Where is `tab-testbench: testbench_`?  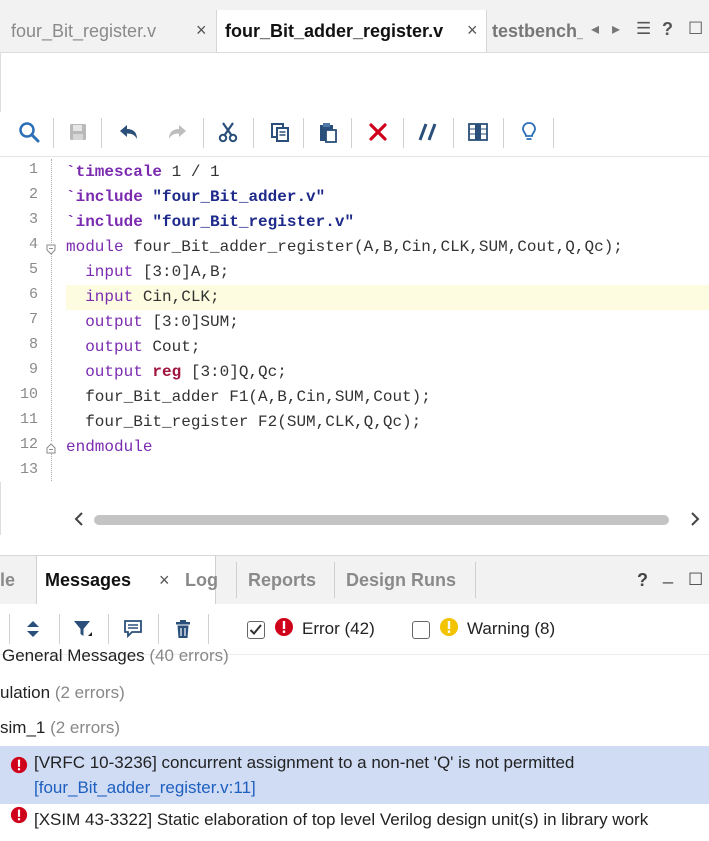
tab-testbench: testbench_ is located at coordinates (535, 31).